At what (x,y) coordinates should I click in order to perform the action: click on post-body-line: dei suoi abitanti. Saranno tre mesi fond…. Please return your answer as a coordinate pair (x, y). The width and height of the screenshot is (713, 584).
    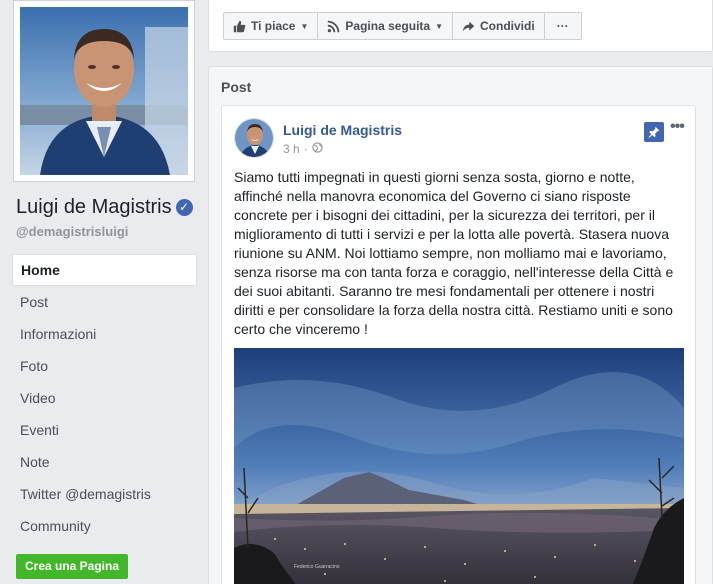
    Looking at the image, I should click on (444, 291).